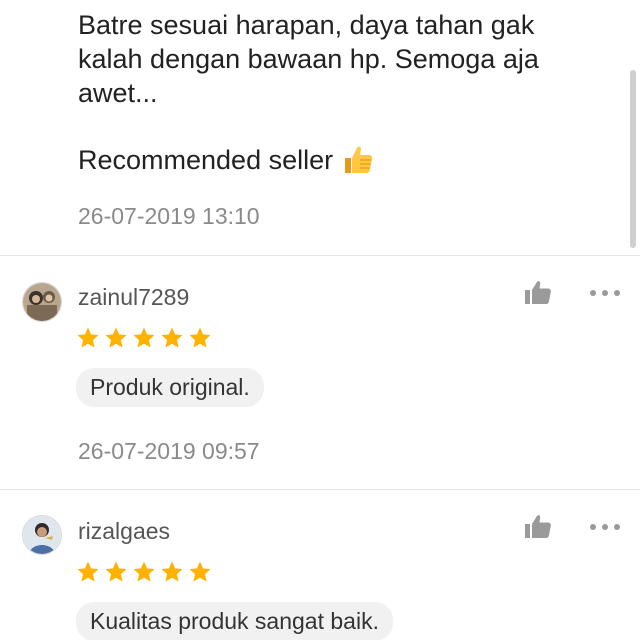 The height and width of the screenshot is (640, 640). Describe the element at coordinates (206, 160) in the screenshot. I see `recommend-text: Recommended seller` at that location.